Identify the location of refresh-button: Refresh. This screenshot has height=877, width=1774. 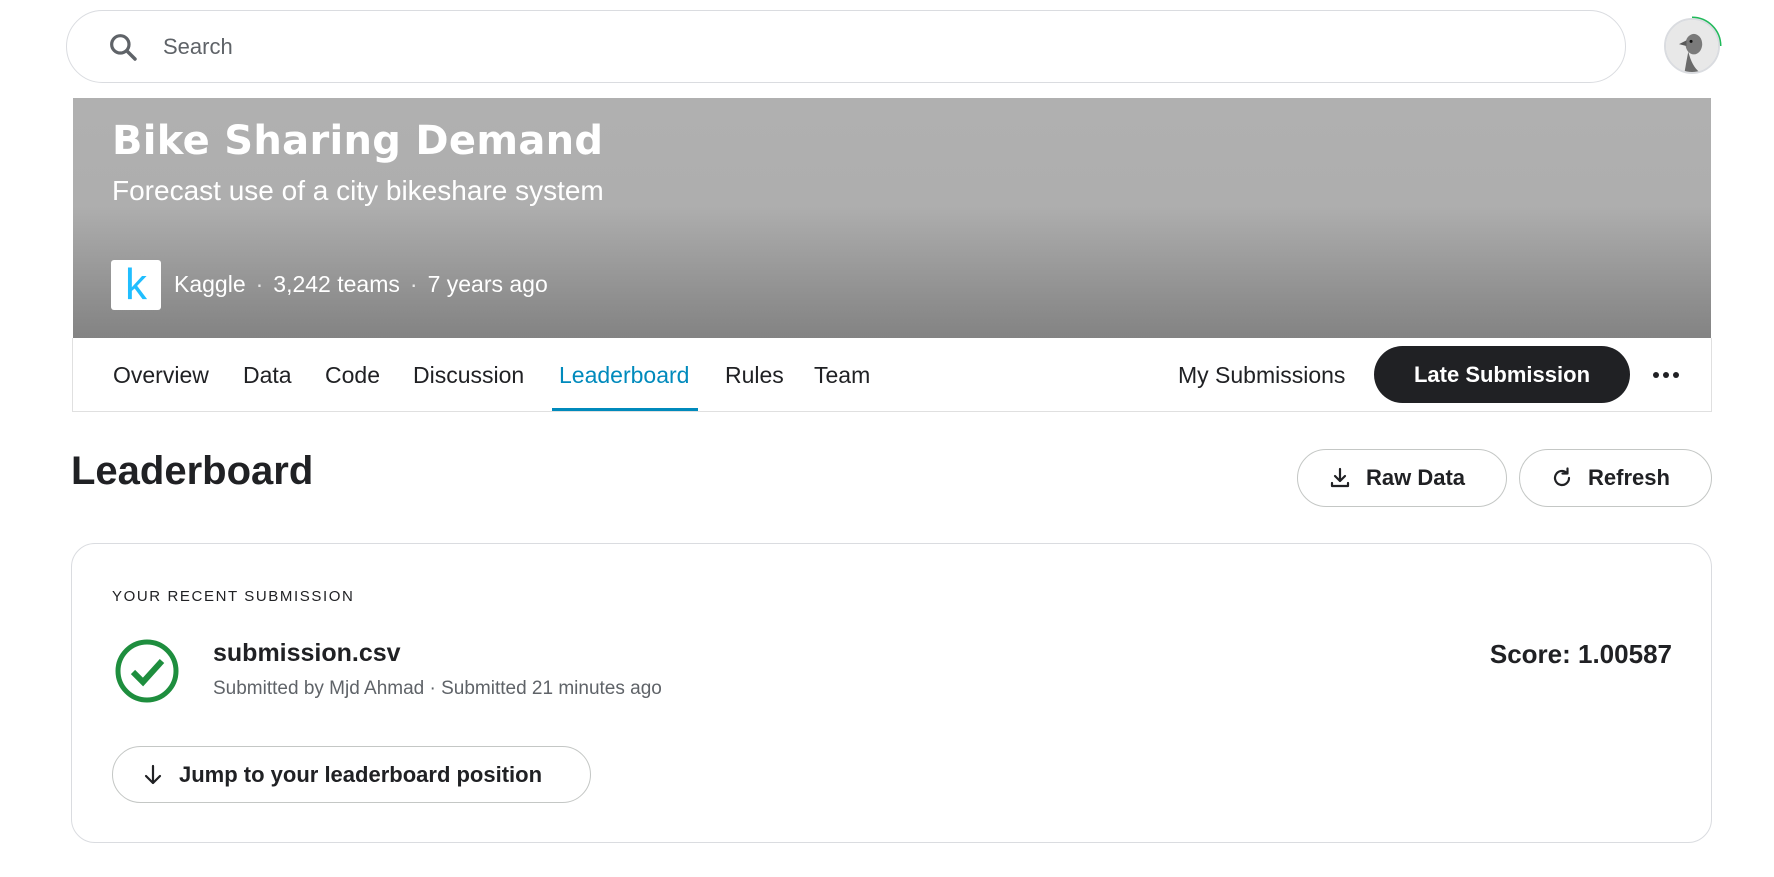
(1615, 478).